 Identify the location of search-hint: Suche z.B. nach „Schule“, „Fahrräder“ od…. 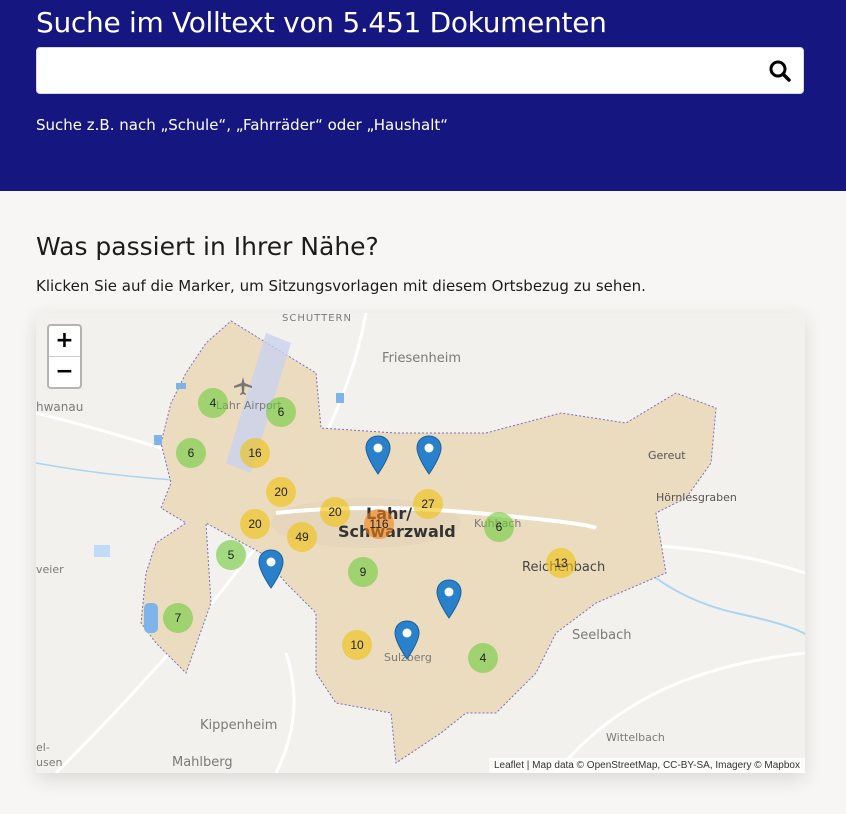
(242, 125).